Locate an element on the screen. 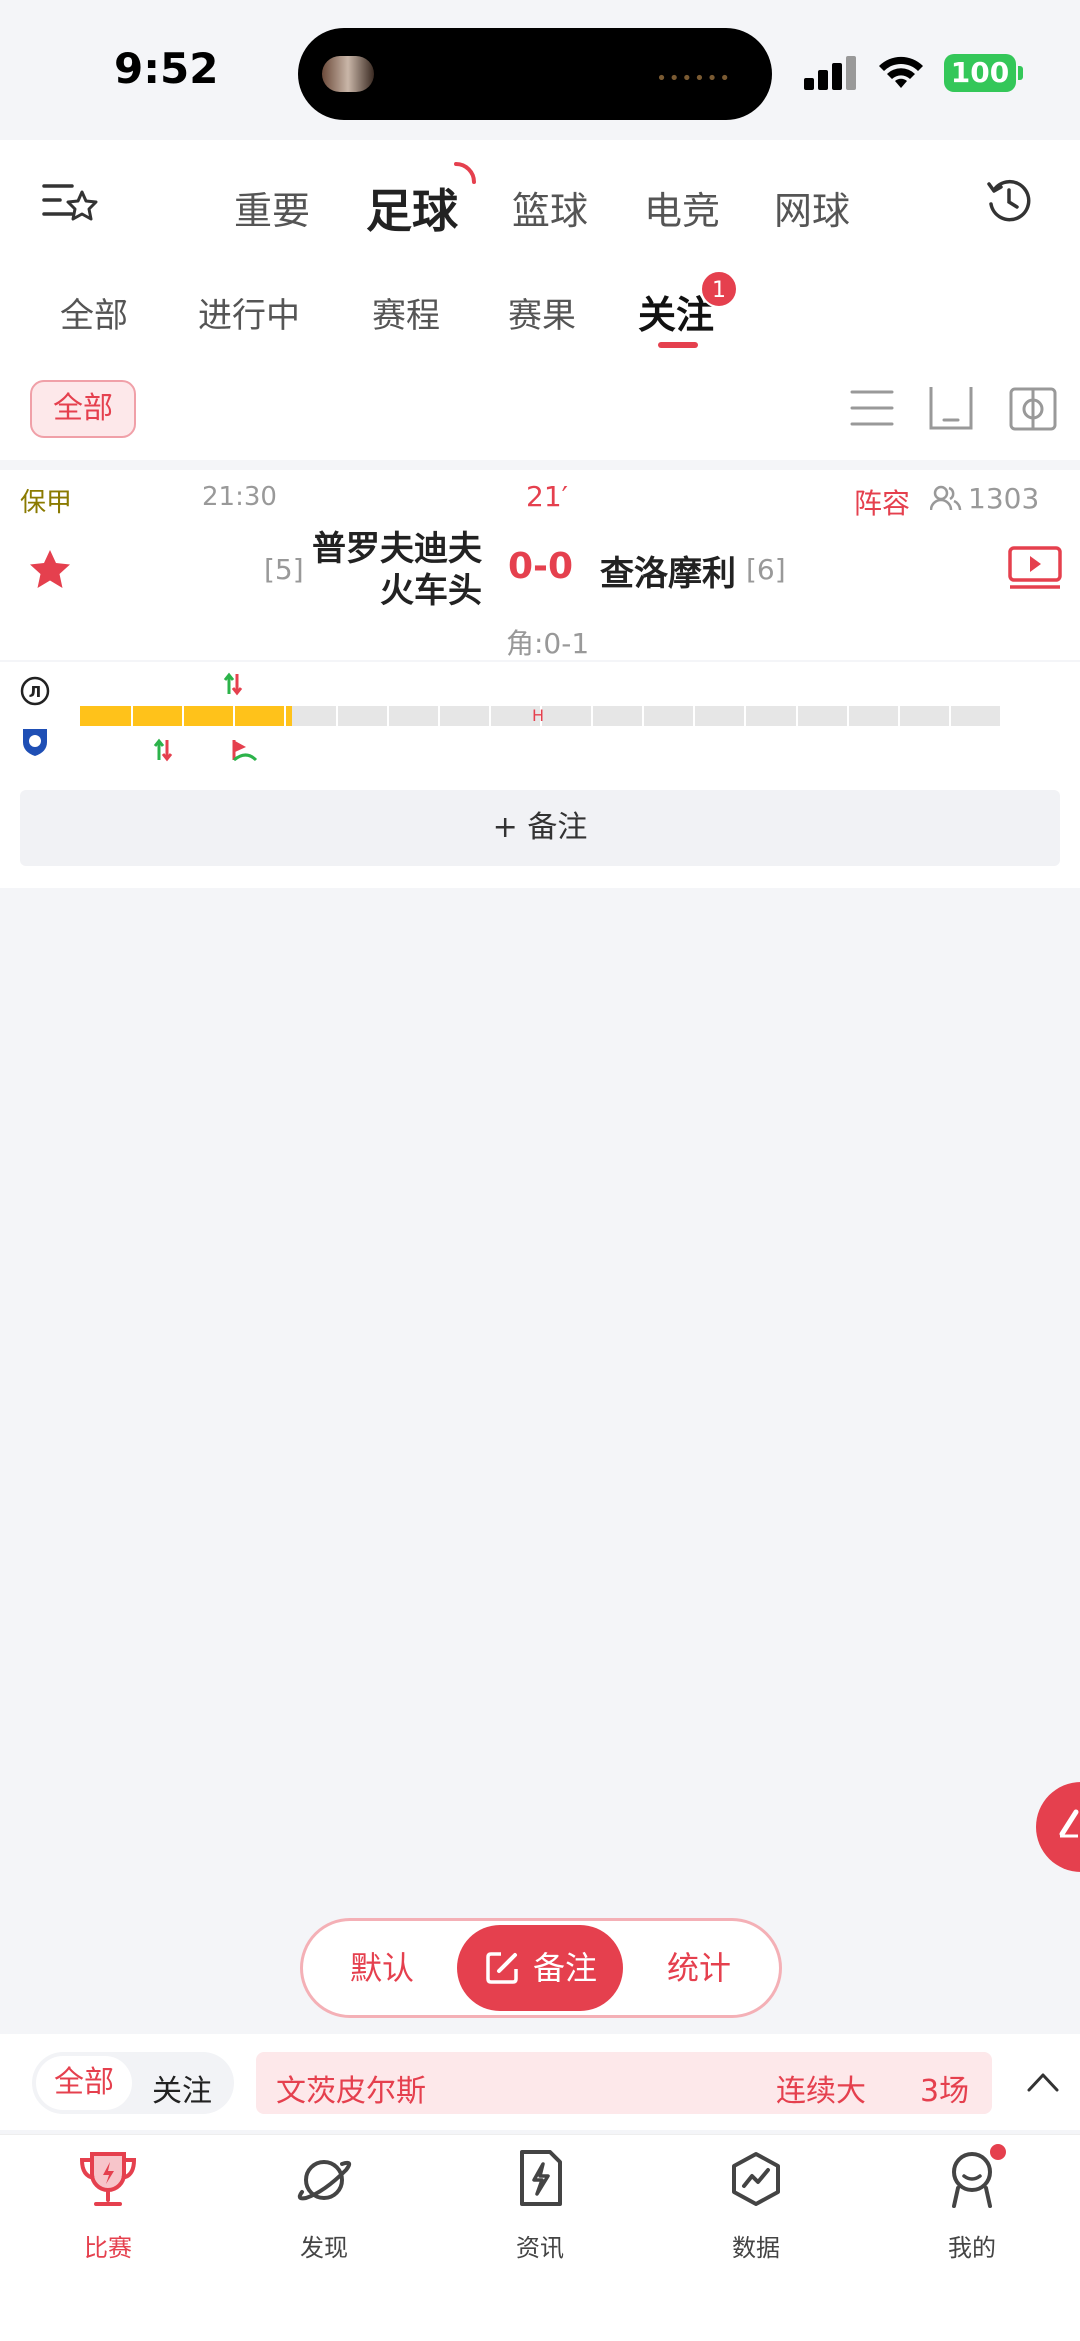 The image size is (1080, 2341). home-substitution-icon is located at coordinates (233, 684).